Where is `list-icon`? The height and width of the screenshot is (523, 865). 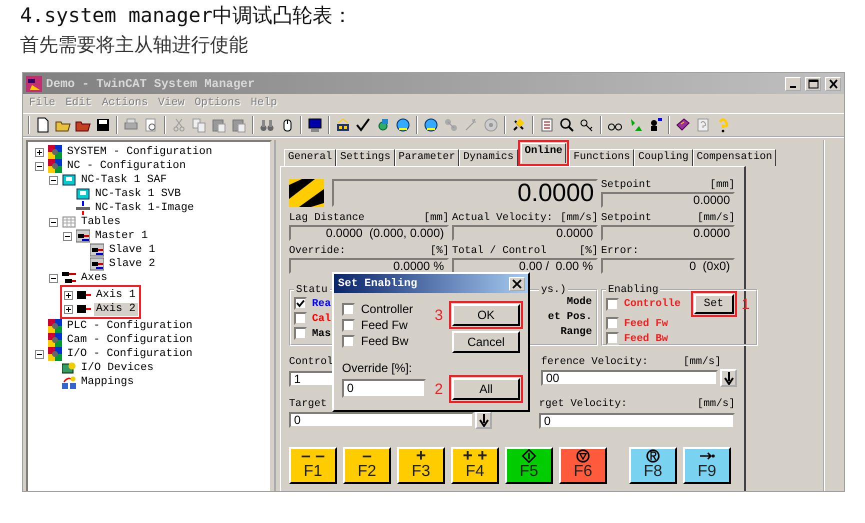 list-icon is located at coordinates (547, 125).